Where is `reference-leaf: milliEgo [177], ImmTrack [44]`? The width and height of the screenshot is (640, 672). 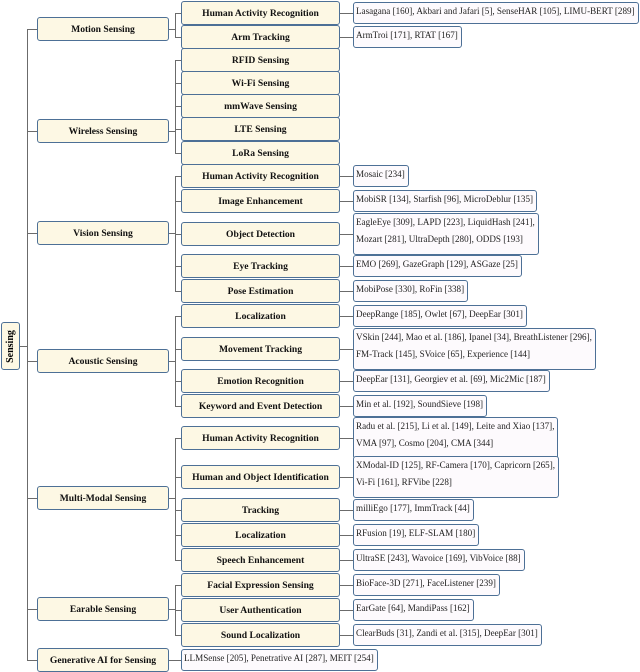 reference-leaf: milliEgo [177], ImmTrack [44] is located at coordinates (413, 510).